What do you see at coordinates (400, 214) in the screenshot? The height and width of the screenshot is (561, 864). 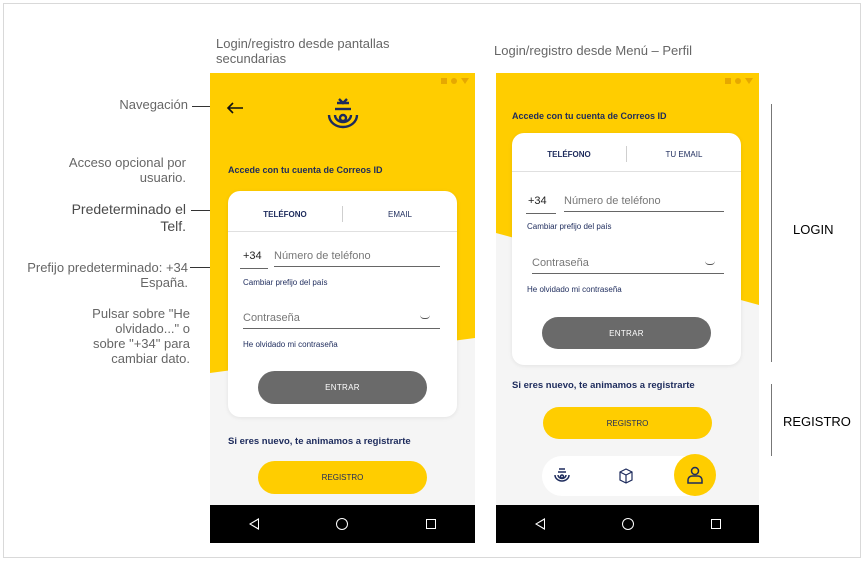 I see `tab-email: EMAIL` at bounding box center [400, 214].